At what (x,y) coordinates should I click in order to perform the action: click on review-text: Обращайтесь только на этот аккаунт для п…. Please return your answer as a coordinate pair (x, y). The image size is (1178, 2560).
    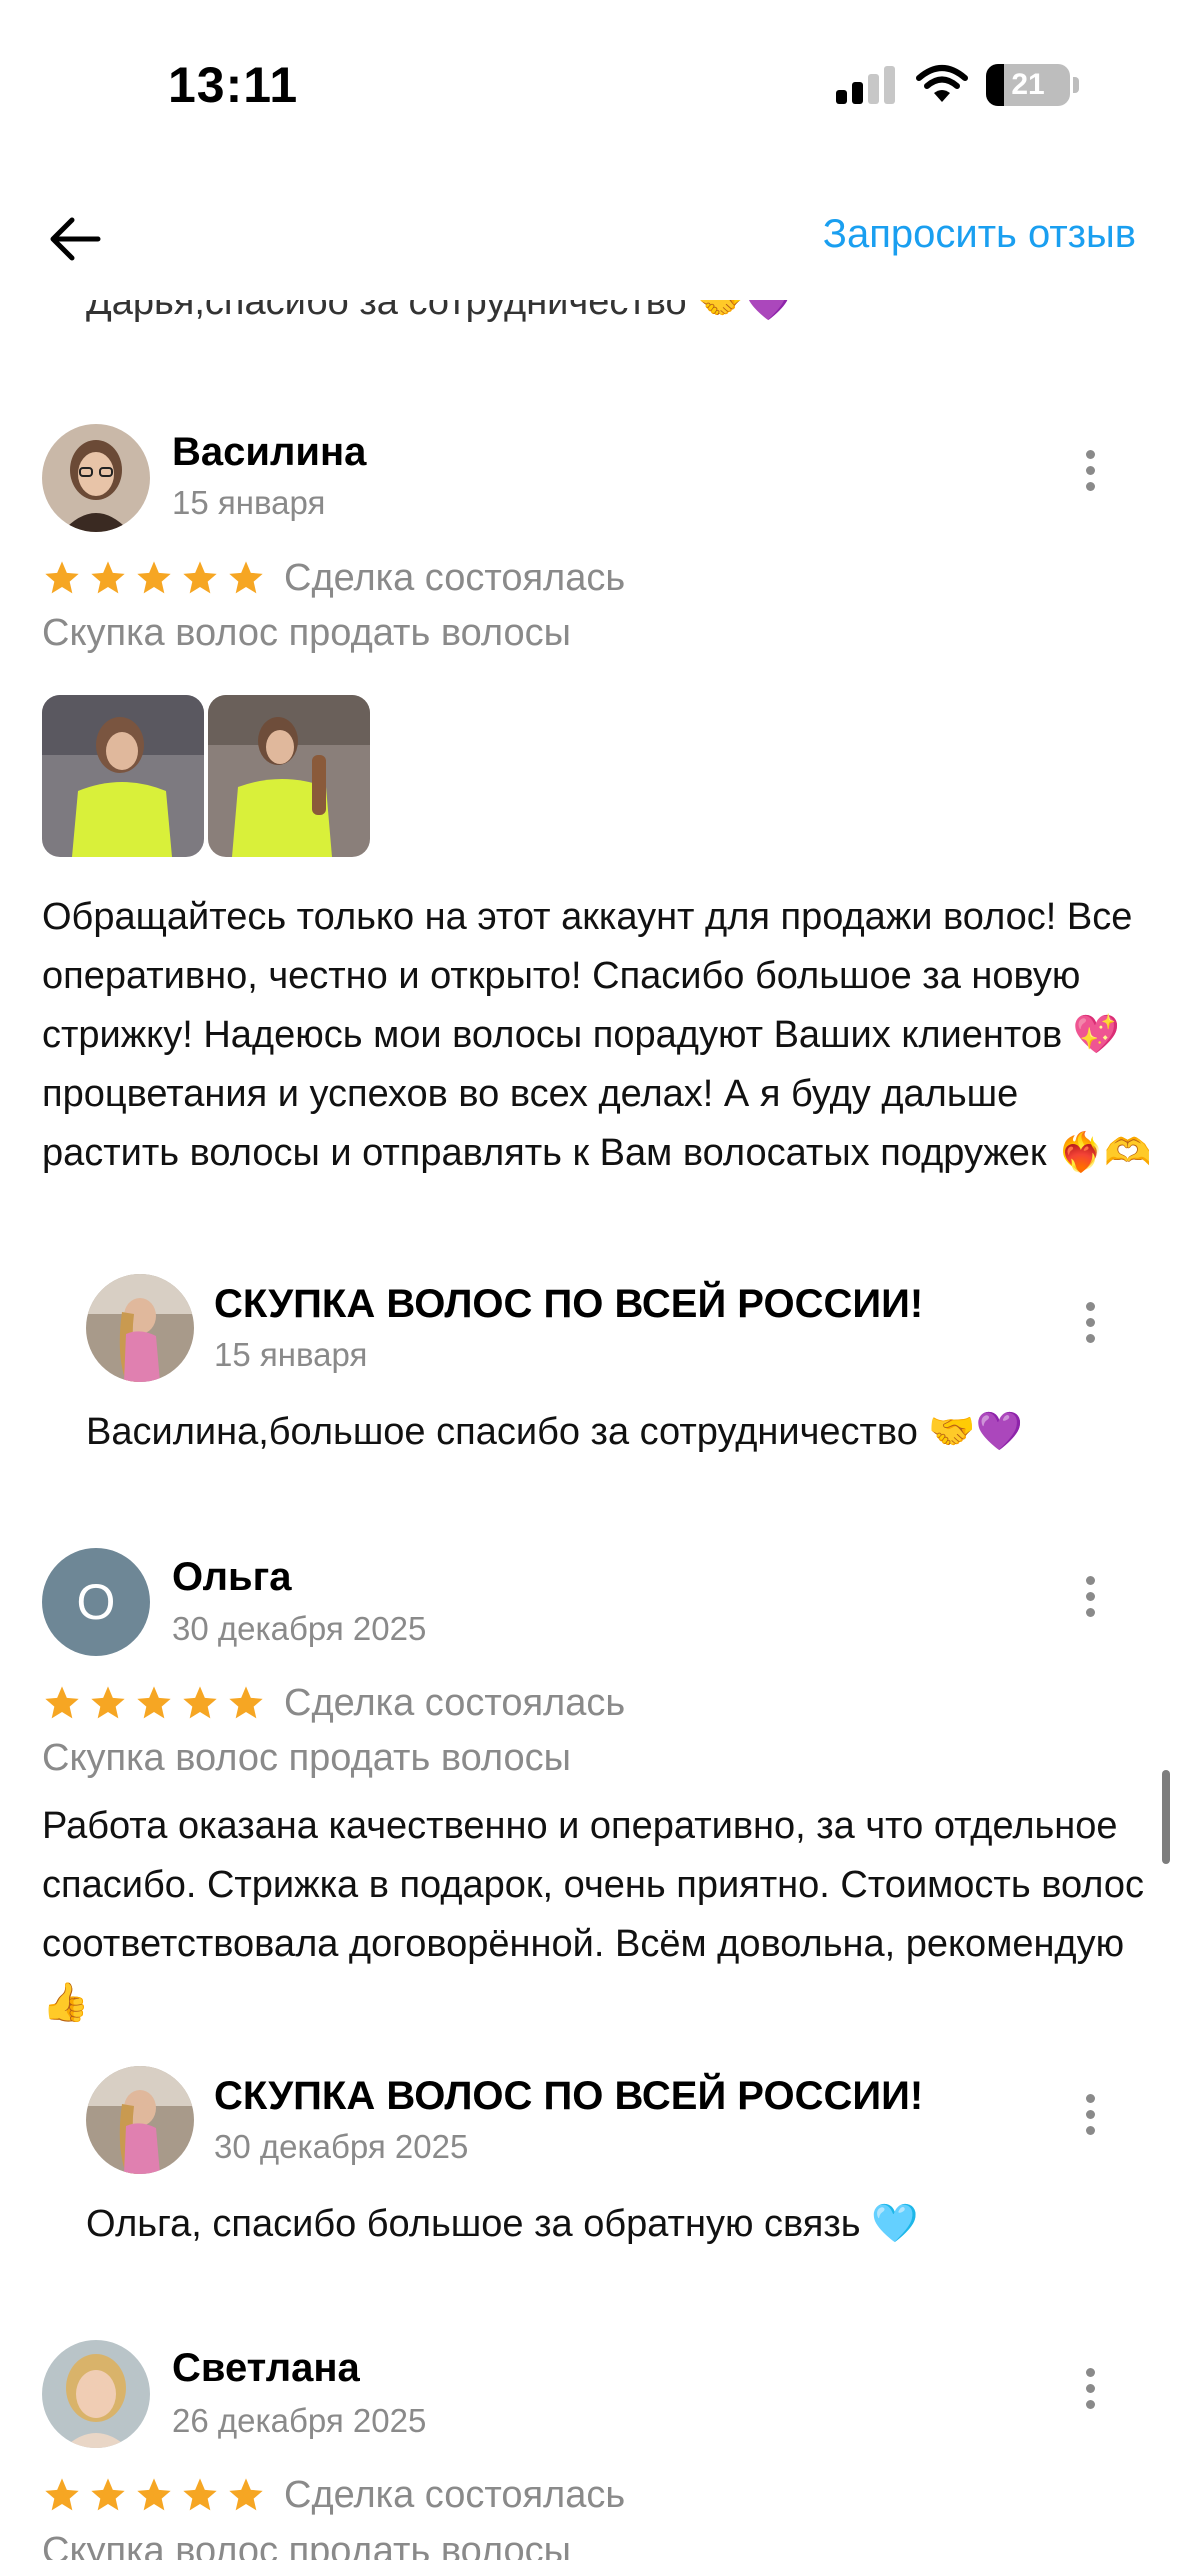
    Looking at the image, I should click on (597, 1035).